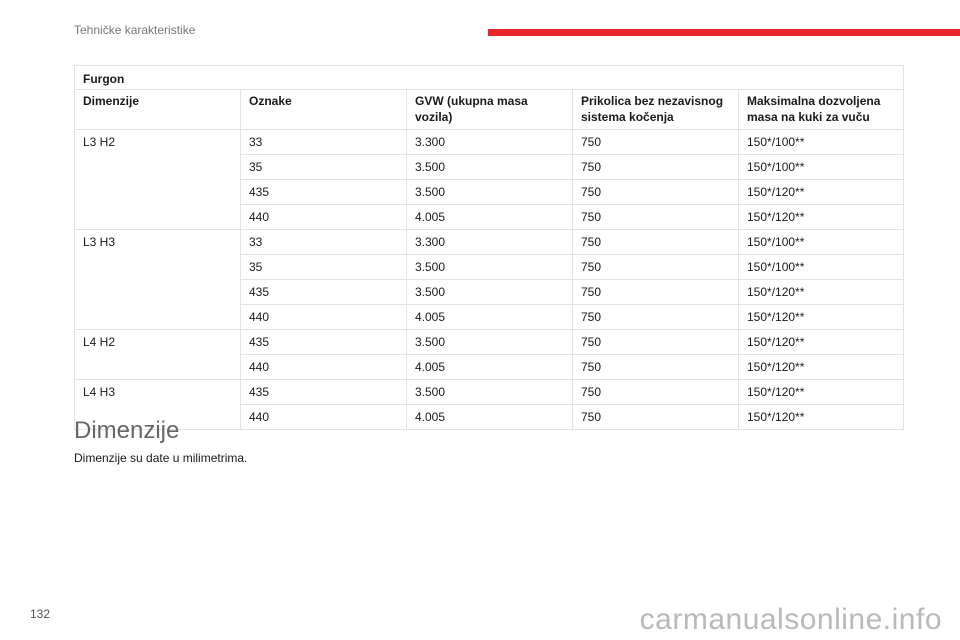 This screenshot has width=960, height=640. Describe the element at coordinates (157, 109) in the screenshot. I see `column-header-dimenzije: Dimenzije` at that location.